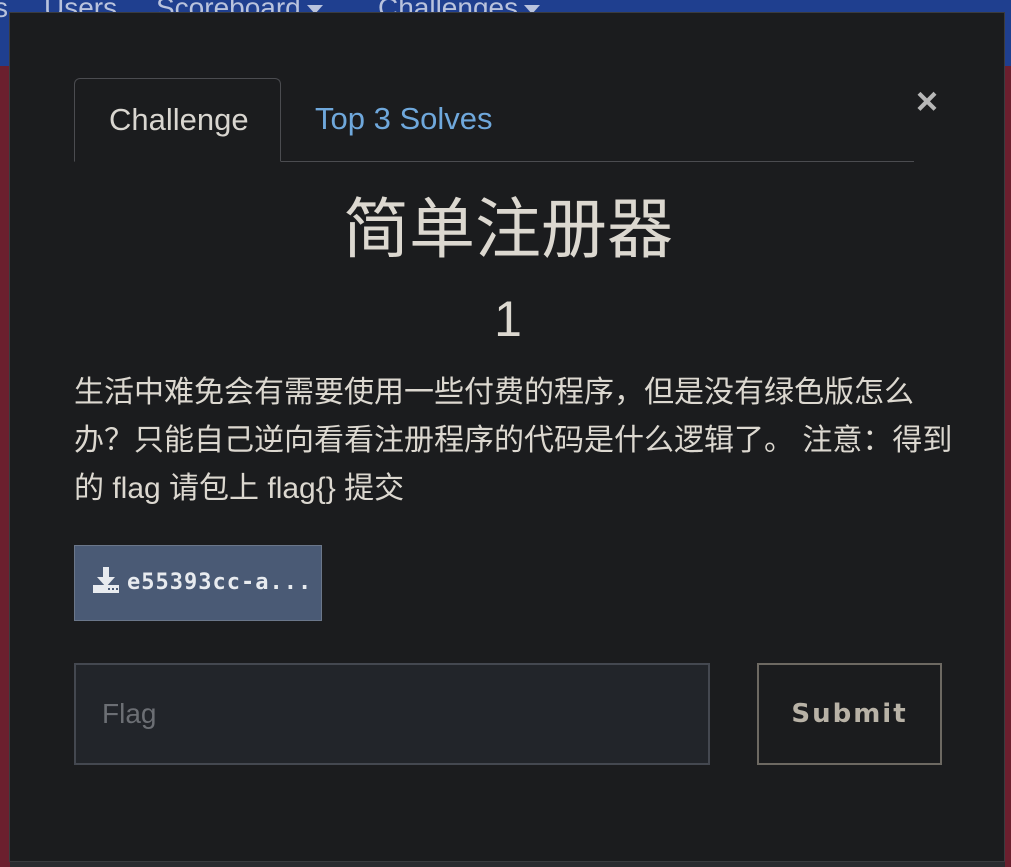 The width and height of the screenshot is (1011, 867). I want to click on nav-item-partial: s, so click(4, 12).